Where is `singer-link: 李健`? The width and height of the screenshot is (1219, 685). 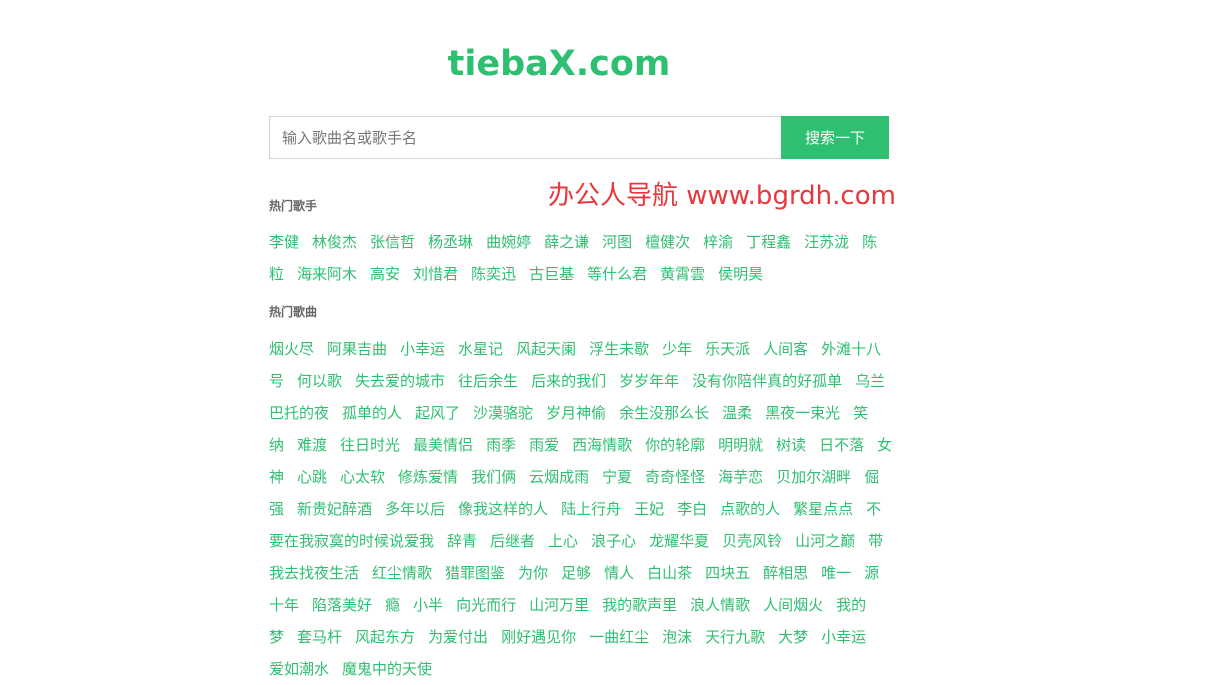
singer-link: 李健 is located at coordinates (284, 242).